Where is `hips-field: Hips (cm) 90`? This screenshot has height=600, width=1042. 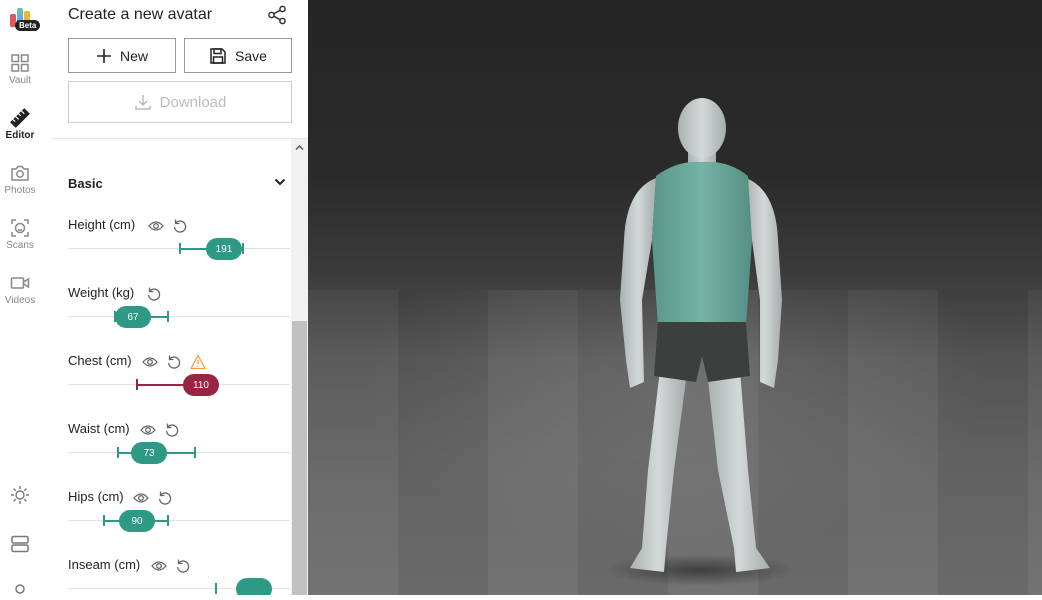
hips-field: Hips (cm) 90 is located at coordinates (179, 521).